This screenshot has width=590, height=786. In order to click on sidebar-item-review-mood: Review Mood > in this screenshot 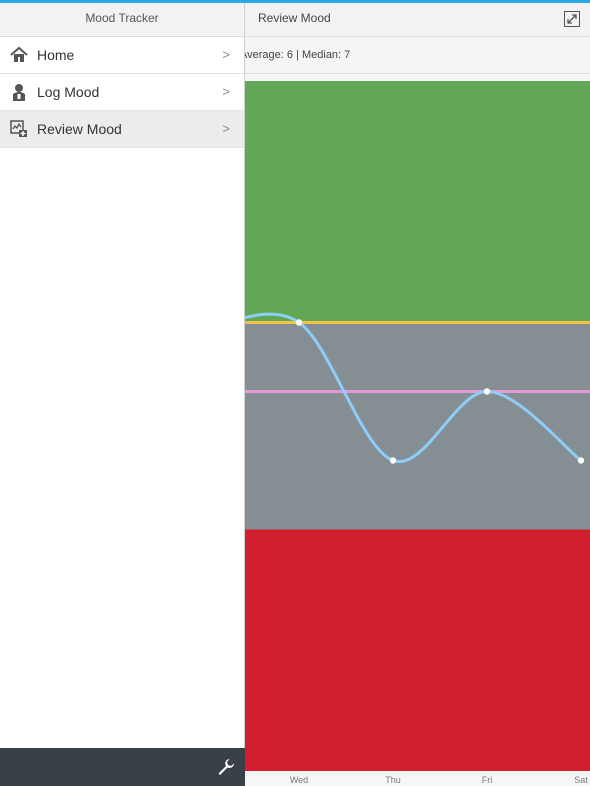, I will do `click(122, 129)`.